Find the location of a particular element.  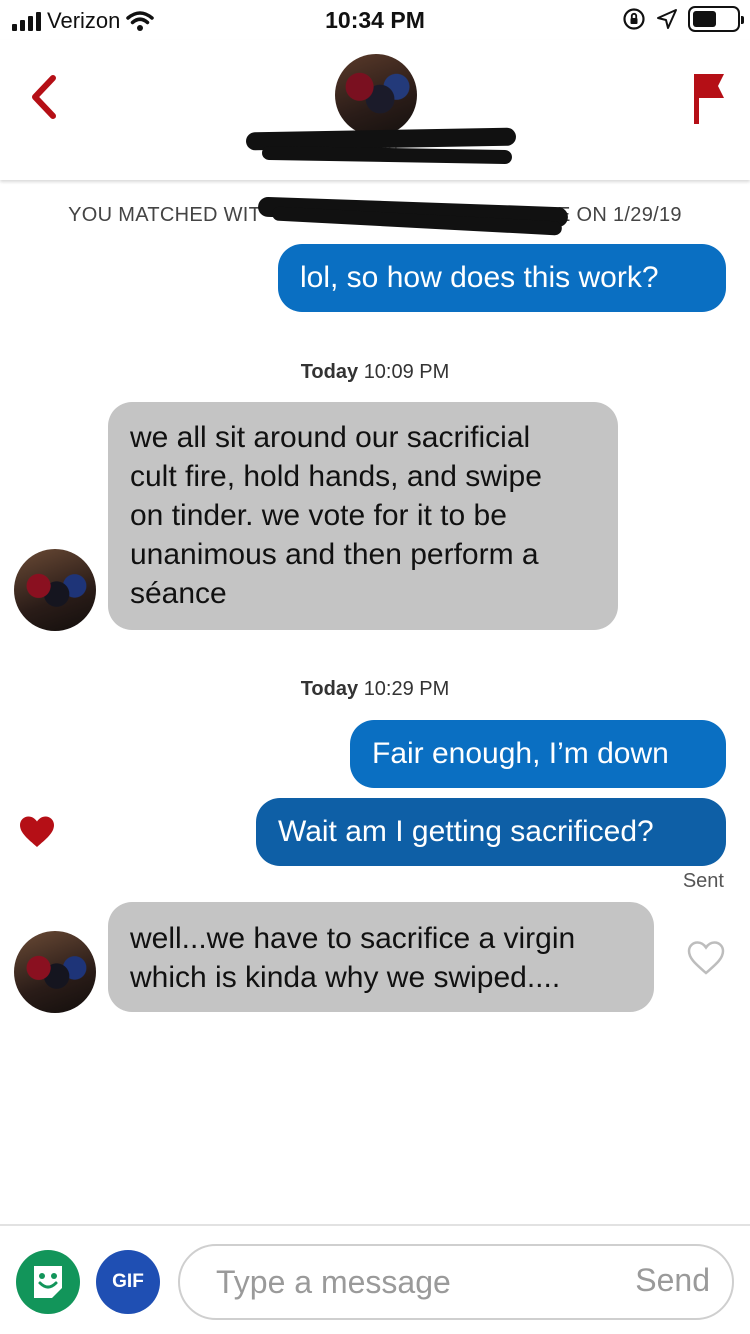

redaction-mark is located at coordinates (387, 155).